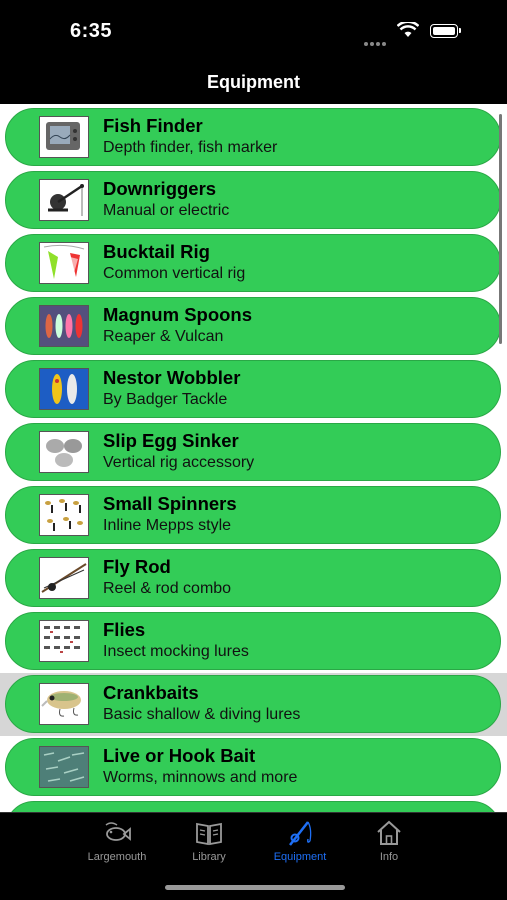 This screenshot has width=507, height=900. Describe the element at coordinates (209, 857) in the screenshot. I see `tab-label: Library` at that location.